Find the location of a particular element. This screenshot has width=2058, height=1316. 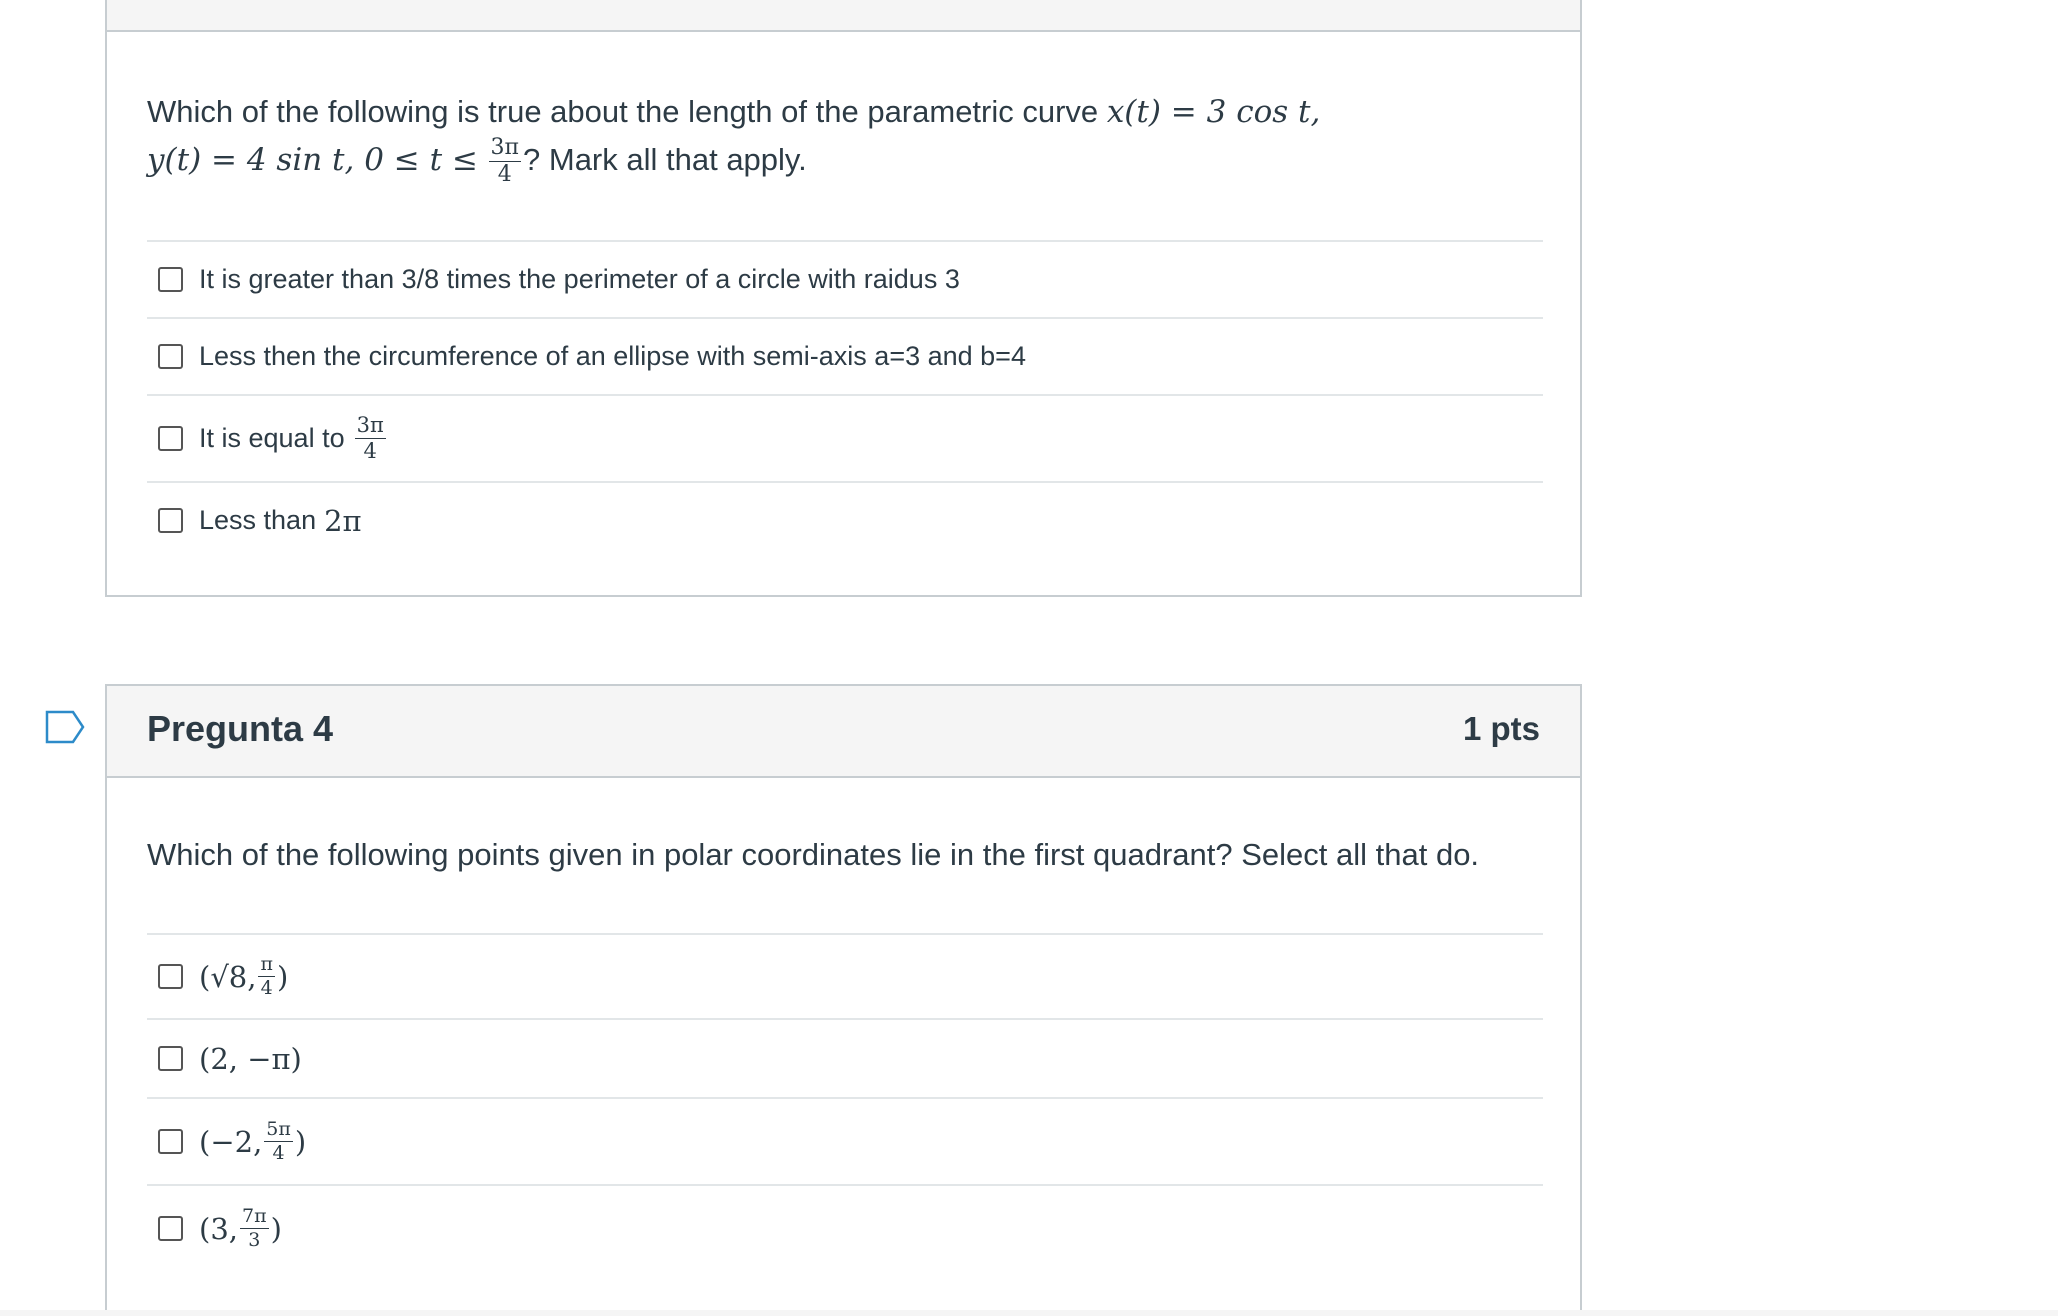

answer-option: (2, −π) is located at coordinates (845, 1057).